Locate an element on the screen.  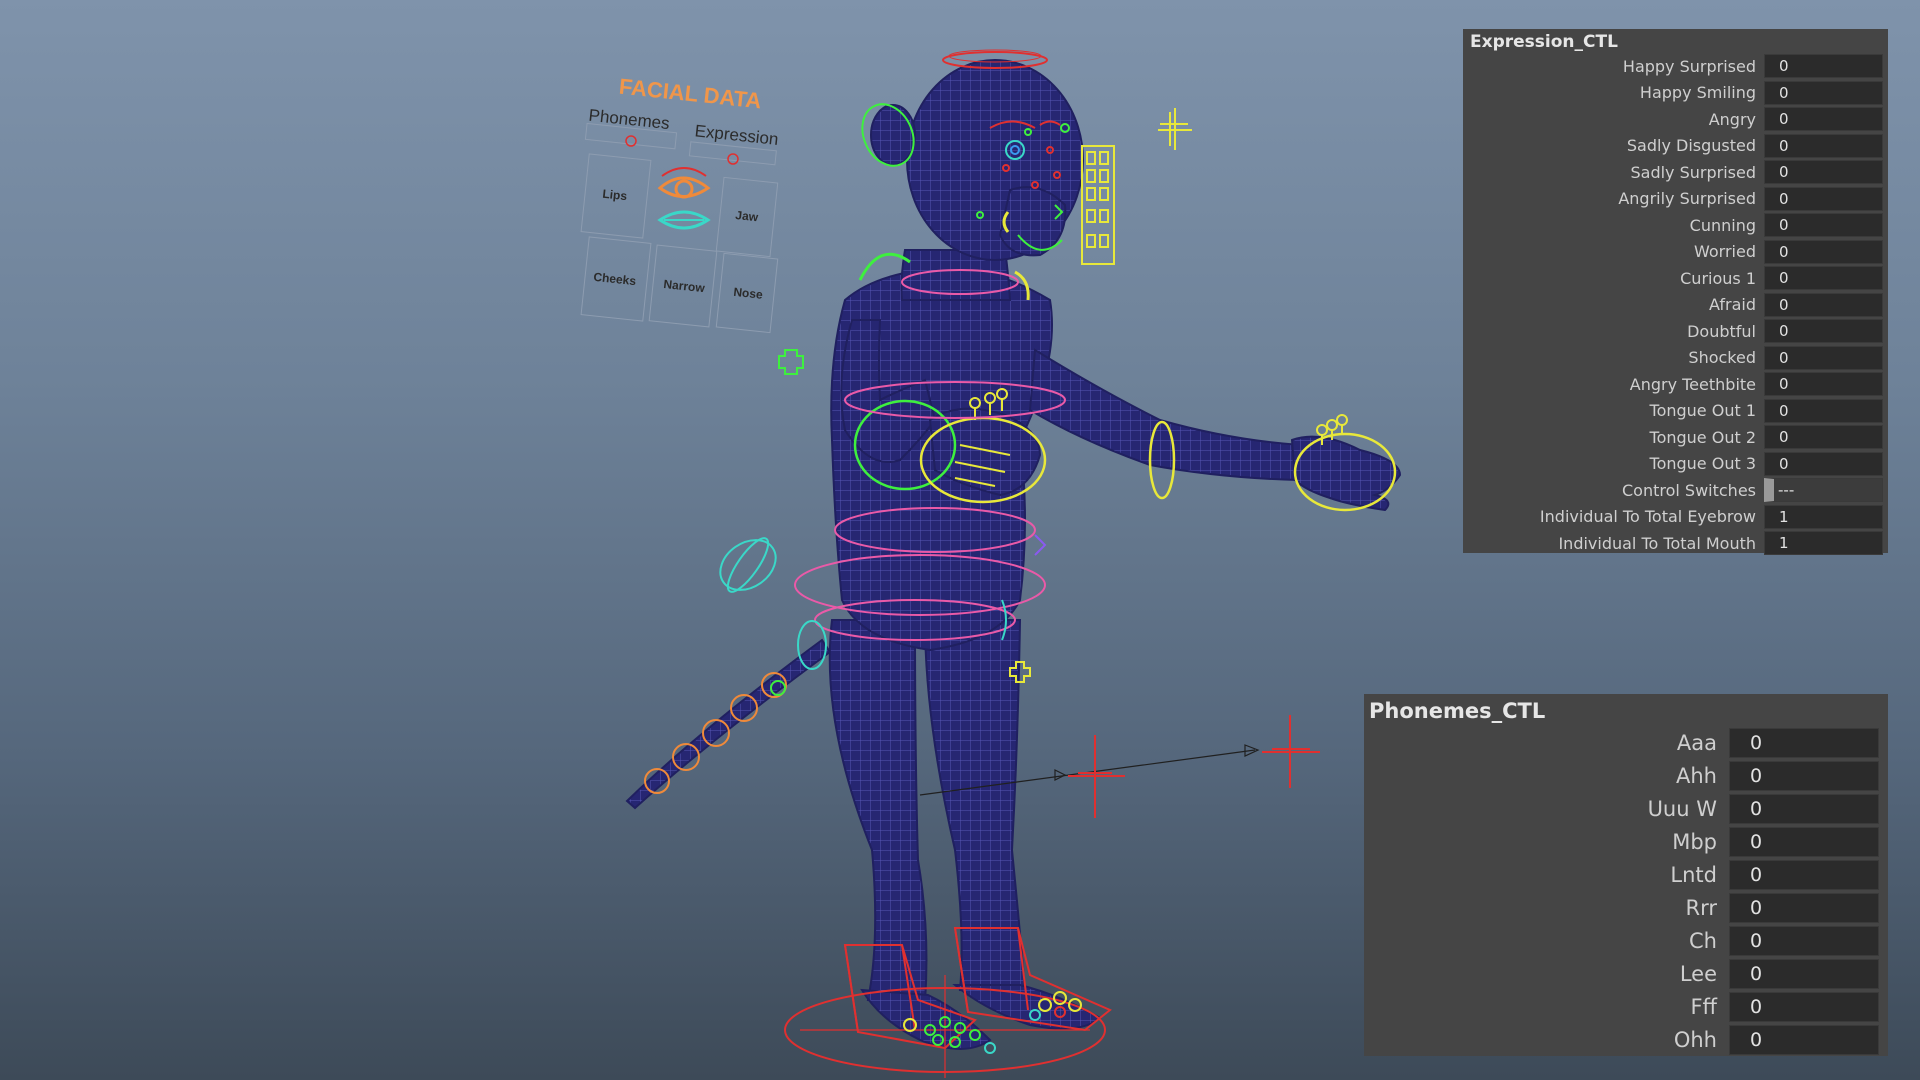
expression-attribute-label: Sadly Surprised is located at coordinates (1693, 172).